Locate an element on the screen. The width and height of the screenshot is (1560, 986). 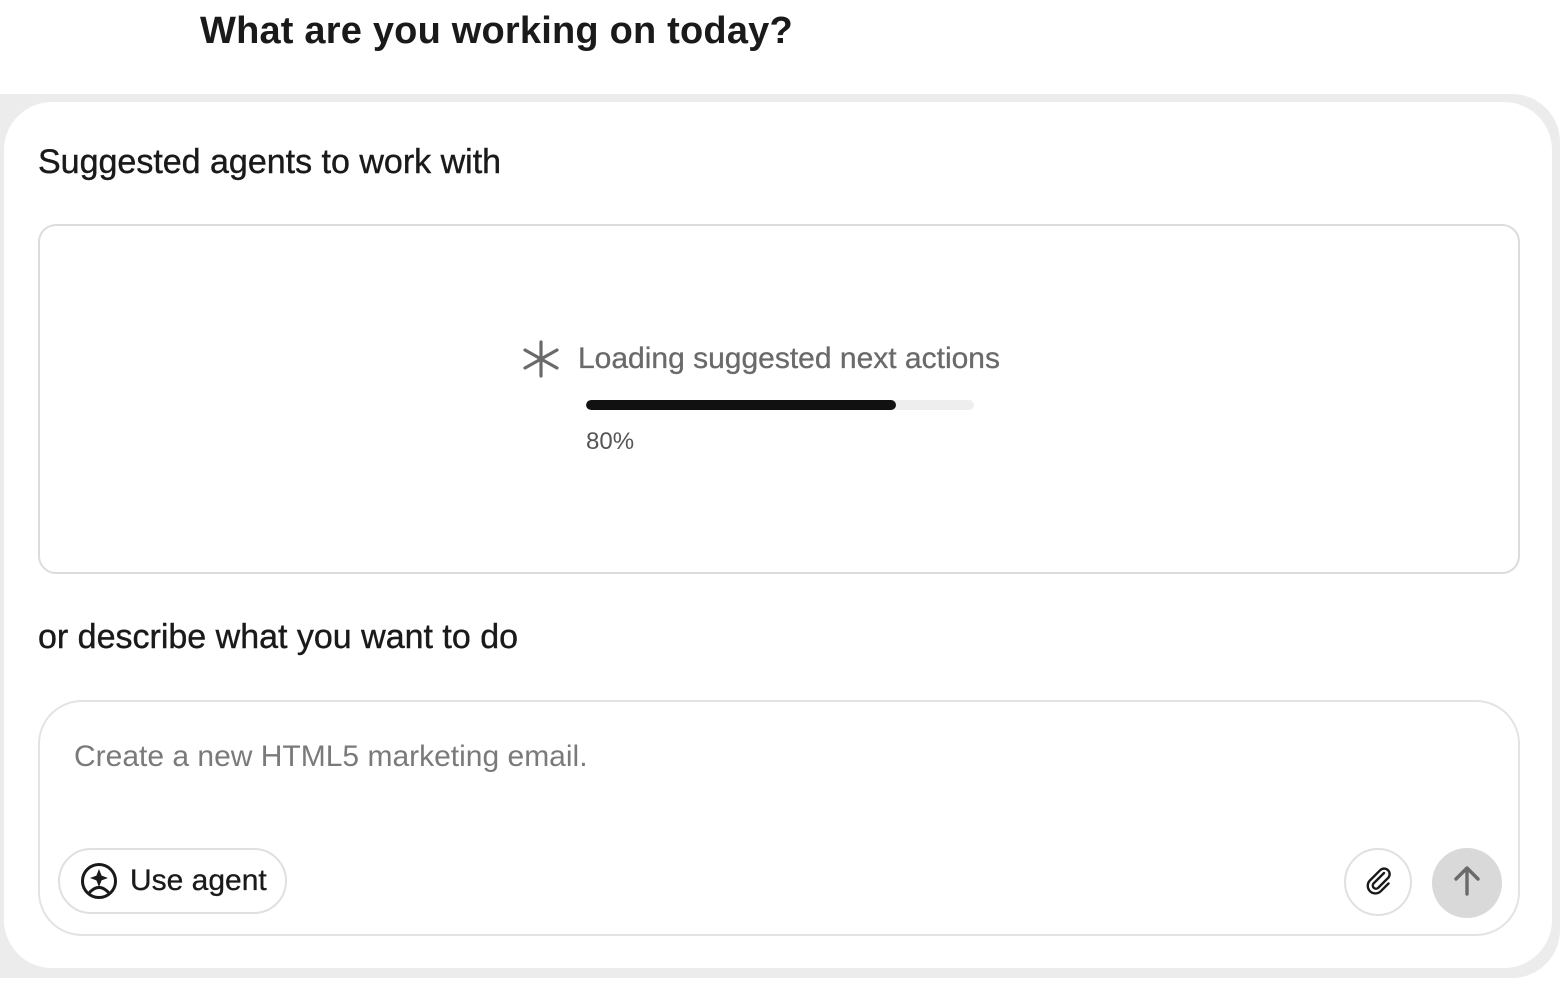
progress-bar is located at coordinates (780, 405).